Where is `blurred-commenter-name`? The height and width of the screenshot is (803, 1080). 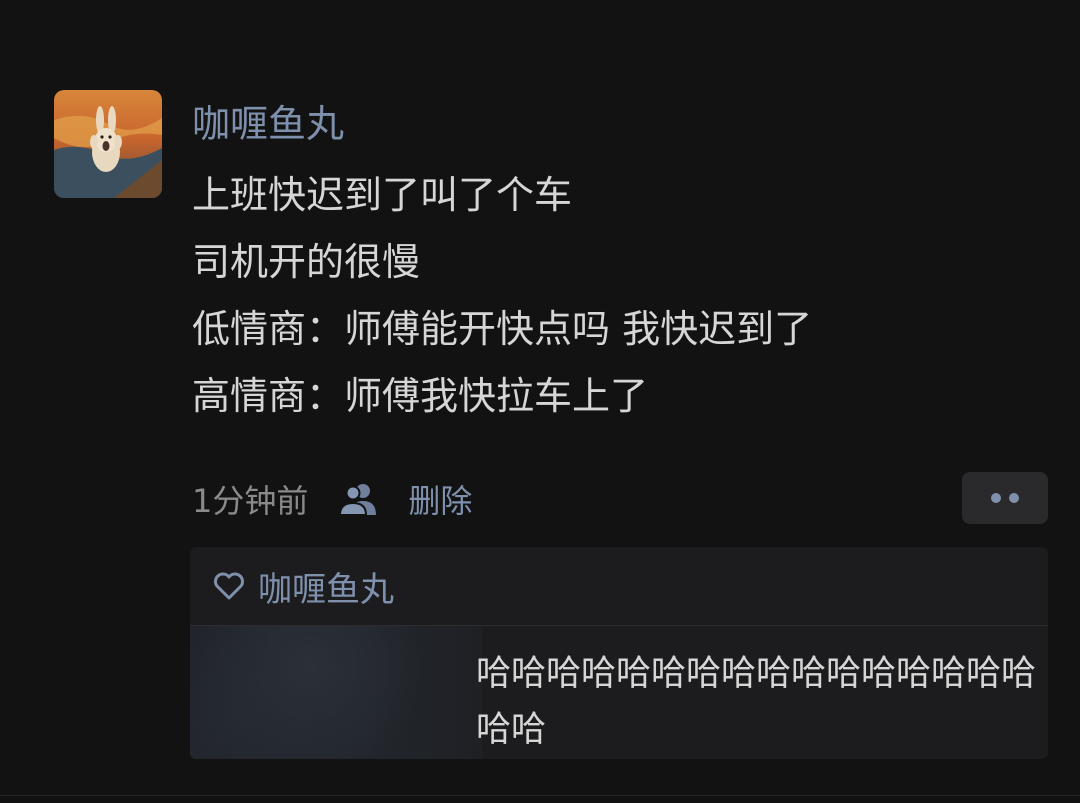 blurred-commenter-name is located at coordinates (336, 692).